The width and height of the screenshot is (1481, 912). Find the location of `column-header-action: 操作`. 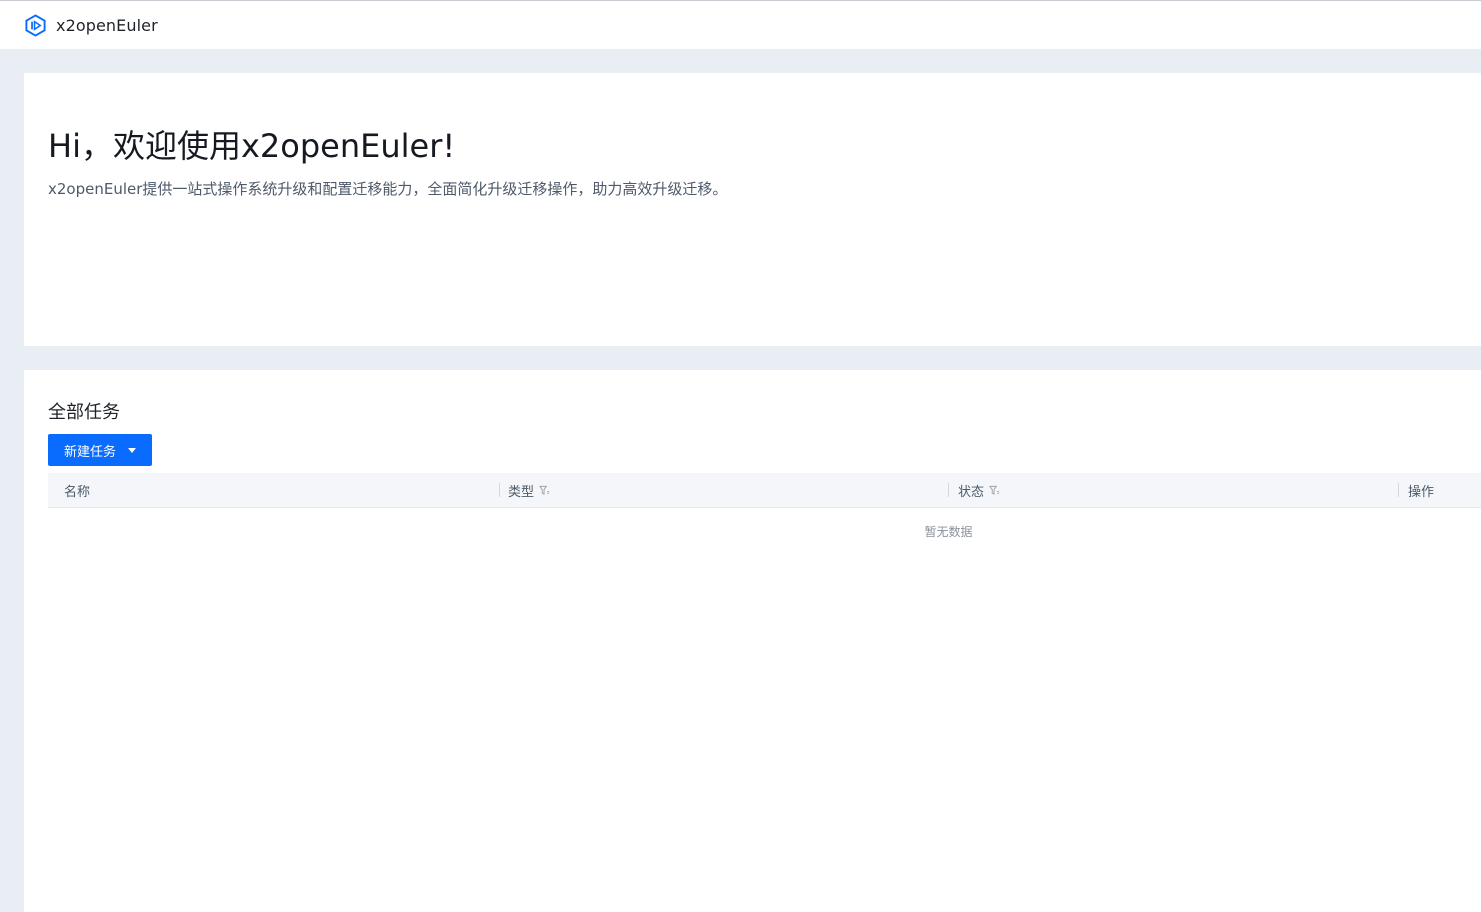

column-header-action: 操作 is located at coordinates (1421, 490).